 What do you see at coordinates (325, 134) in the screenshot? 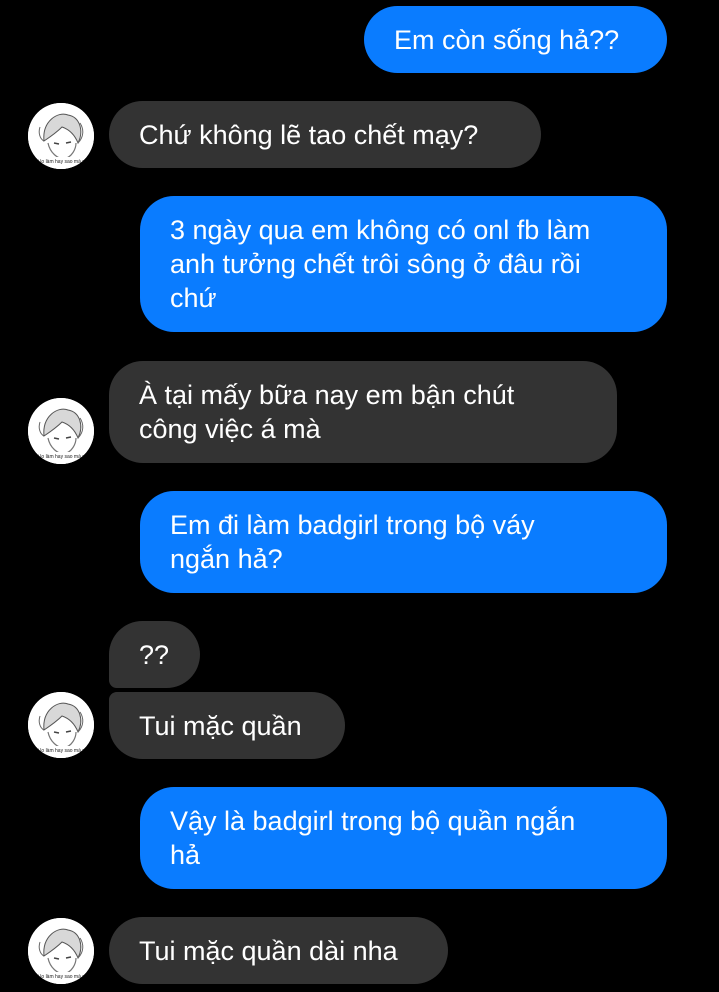
I see `message-bubble-incoming: Chứ không lẽ tao chết mạy?` at bounding box center [325, 134].